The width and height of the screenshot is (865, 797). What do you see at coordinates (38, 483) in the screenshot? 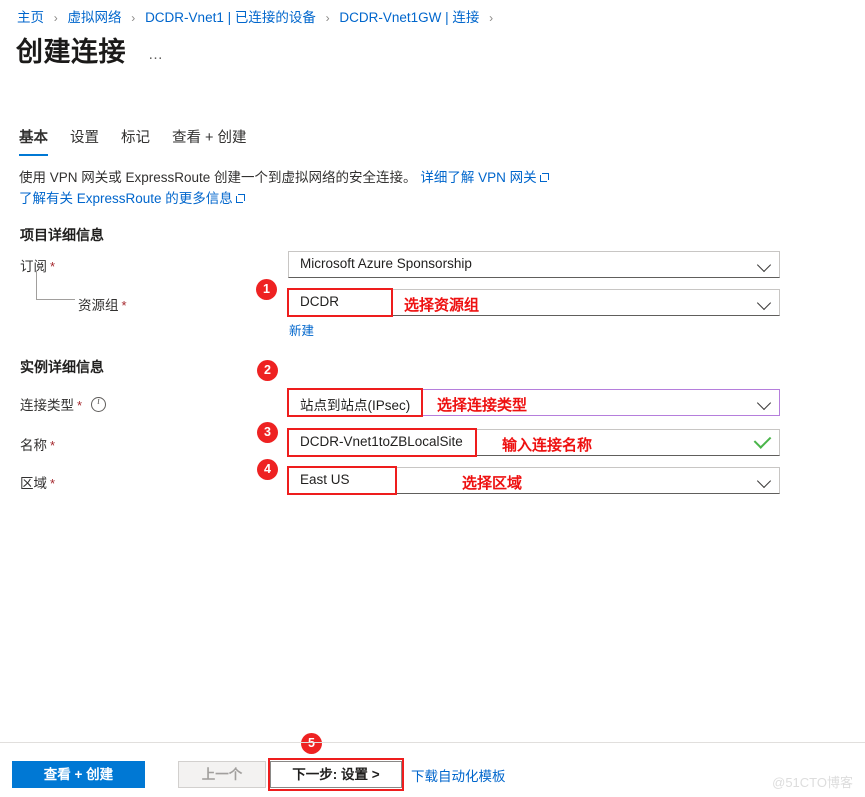
I see `region-label: 区域 *` at bounding box center [38, 483].